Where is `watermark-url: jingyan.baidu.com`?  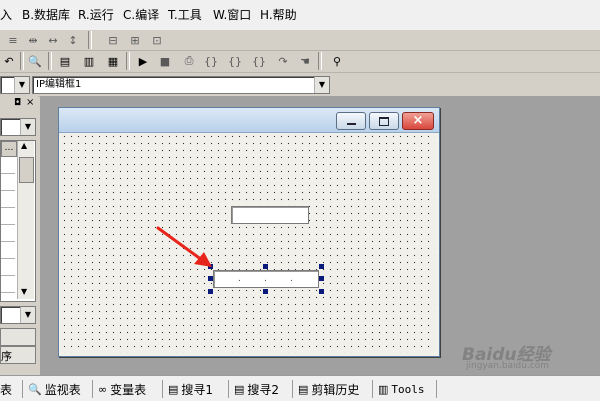
watermark-url: jingyan.baidu.com is located at coordinates (508, 366).